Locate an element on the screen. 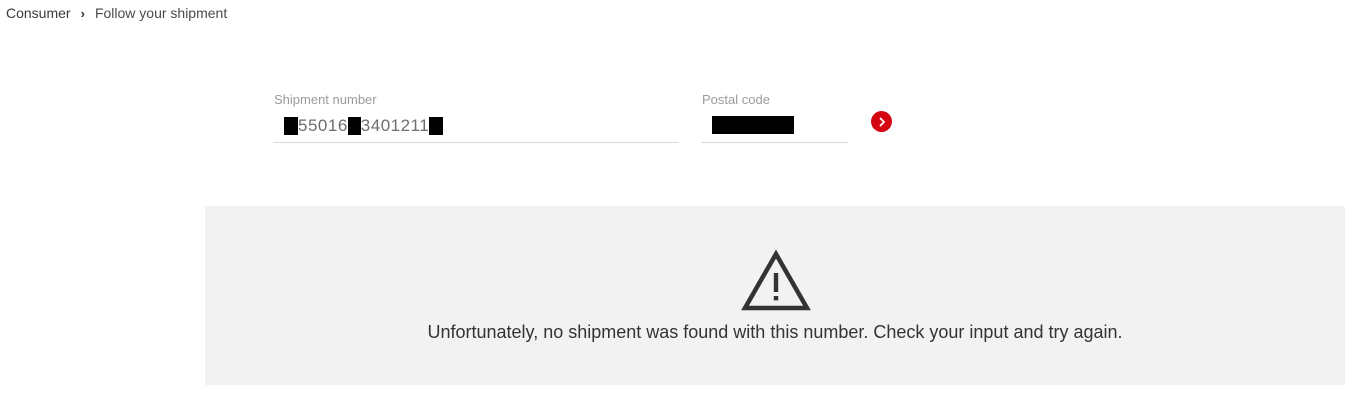 The image size is (1352, 414). shipment-number-input: 55016 3401211 is located at coordinates (364, 126).